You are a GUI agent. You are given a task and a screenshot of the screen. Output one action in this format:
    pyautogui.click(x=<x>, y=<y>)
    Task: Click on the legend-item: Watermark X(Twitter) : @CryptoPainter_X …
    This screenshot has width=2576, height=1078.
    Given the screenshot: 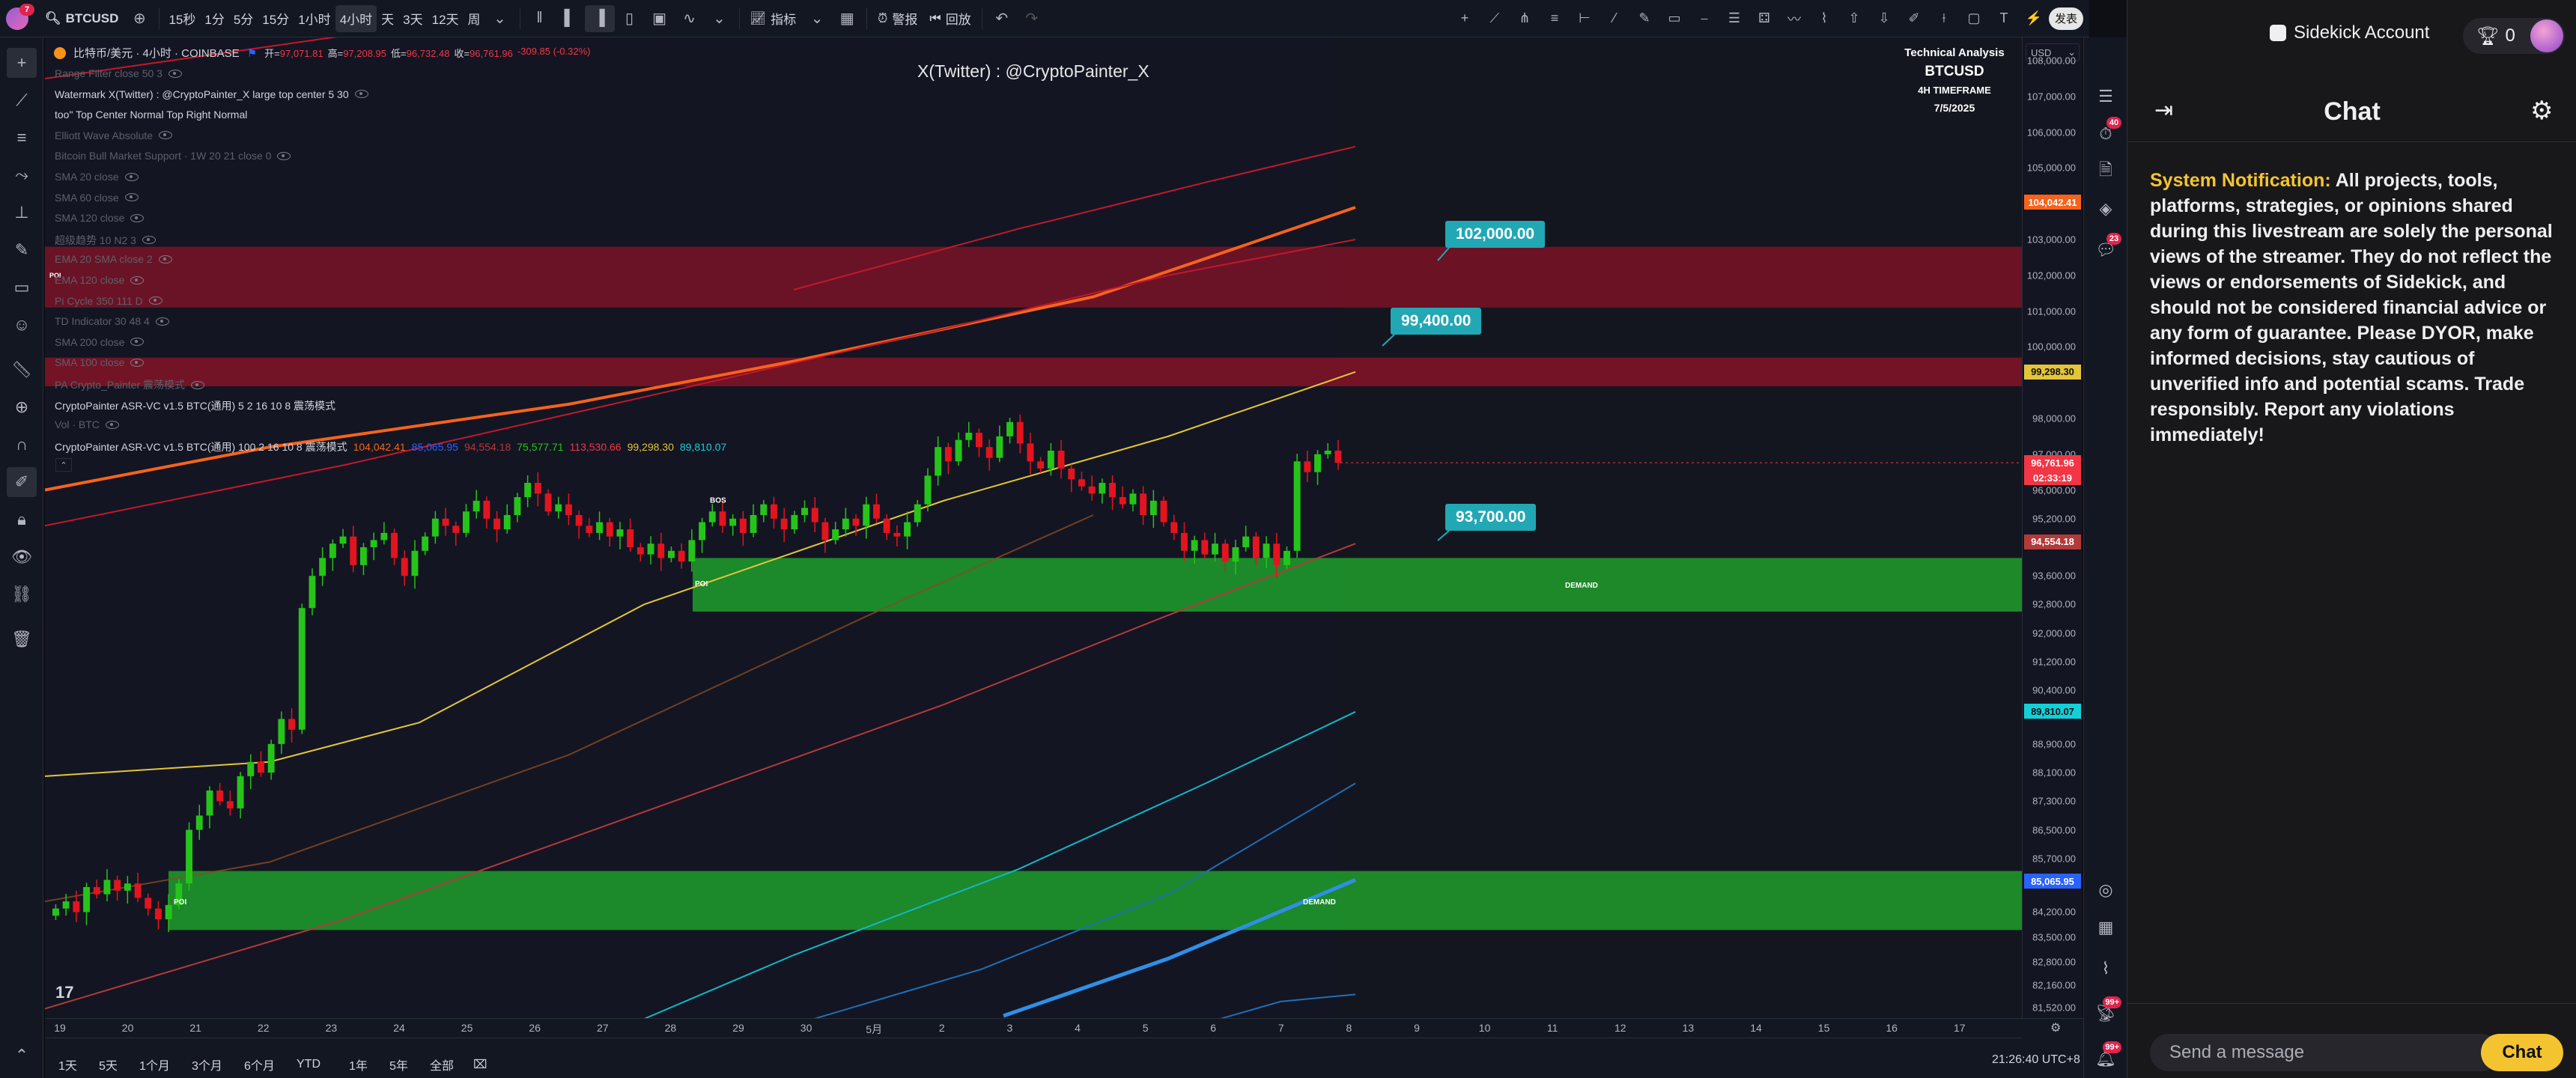 What is the action you would take?
    pyautogui.click(x=211, y=94)
    